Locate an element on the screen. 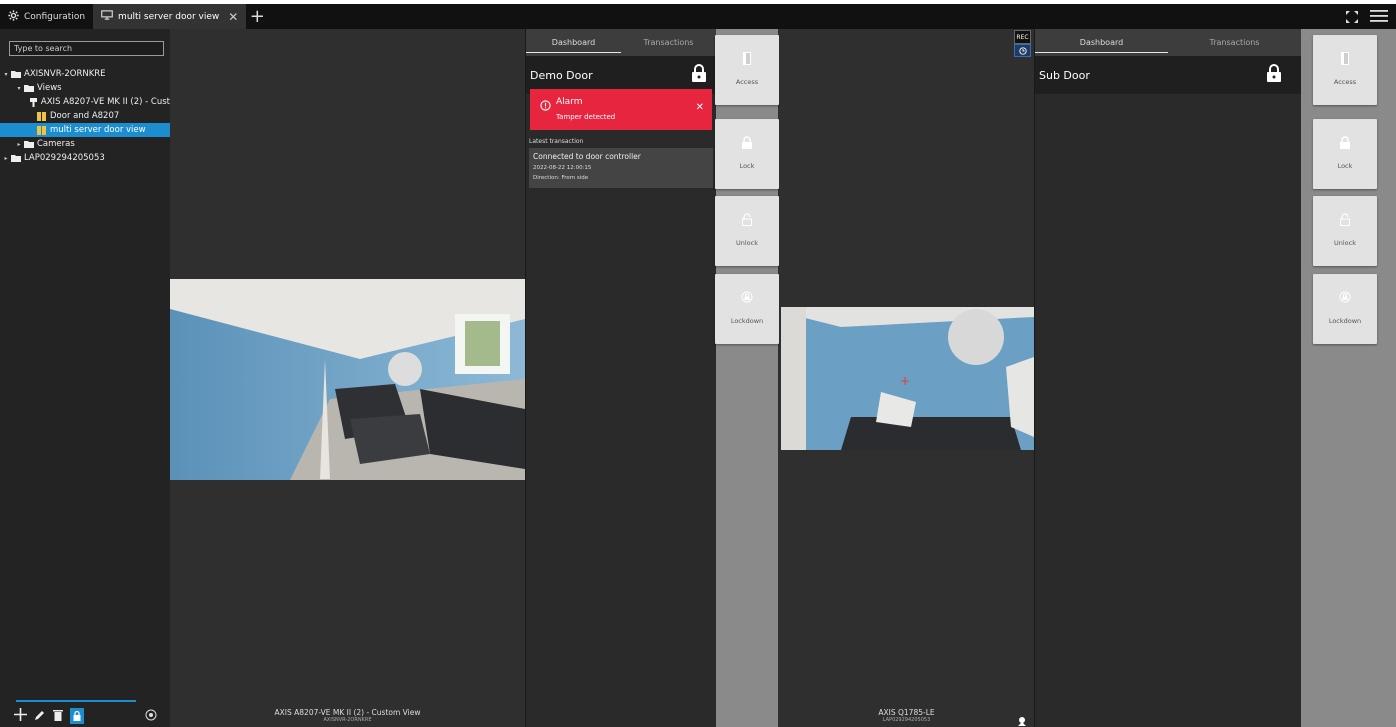 This screenshot has height=727, width=1396. tree-item-label: Views is located at coordinates (49, 88).